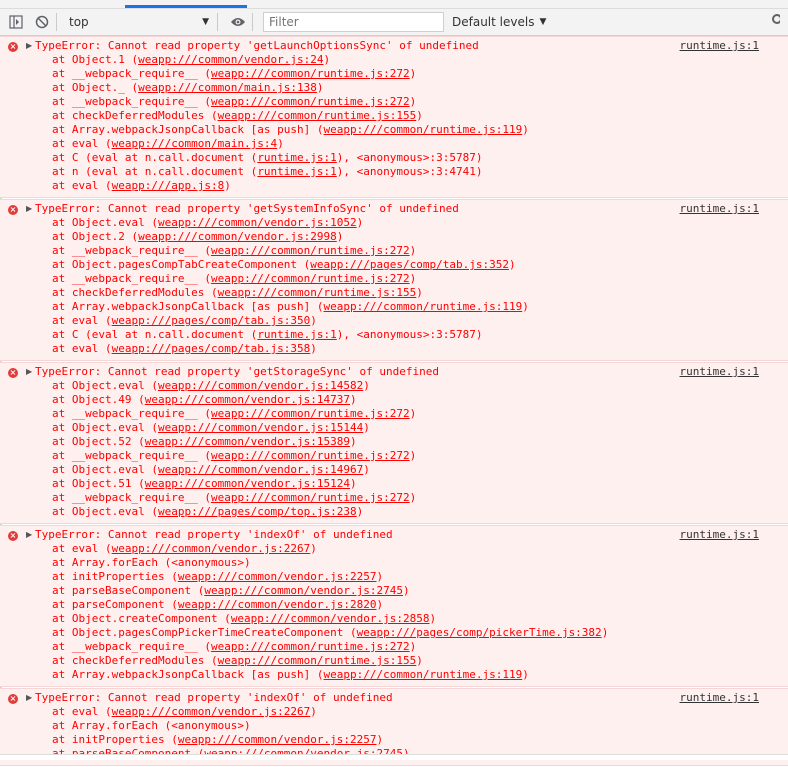  I want to click on frame-source-link: weapp:///common/vendor.js:15124, so click(247, 483).